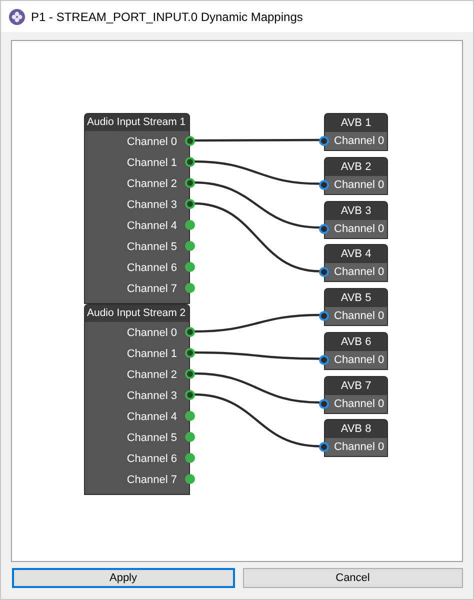  What do you see at coordinates (123, 578) in the screenshot?
I see `apply-button: Apply` at bounding box center [123, 578].